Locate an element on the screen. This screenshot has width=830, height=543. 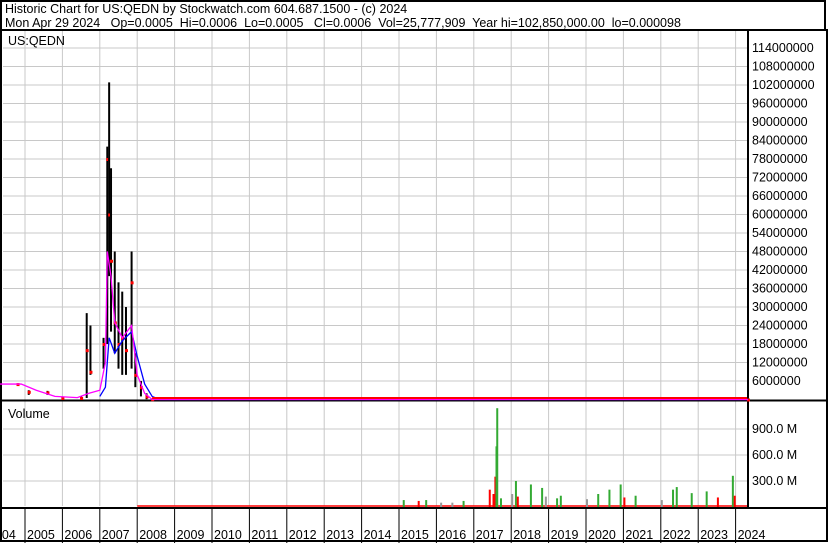
x-tick-label: 2007 is located at coordinates (116, 535).